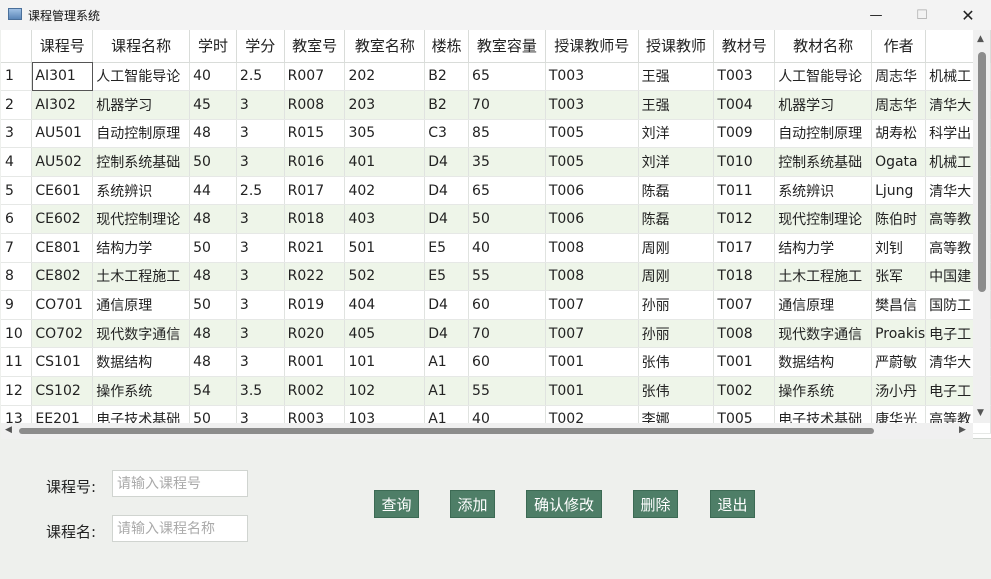 The image size is (991, 579). I want to click on table-cell: Ogata, so click(899, 162).